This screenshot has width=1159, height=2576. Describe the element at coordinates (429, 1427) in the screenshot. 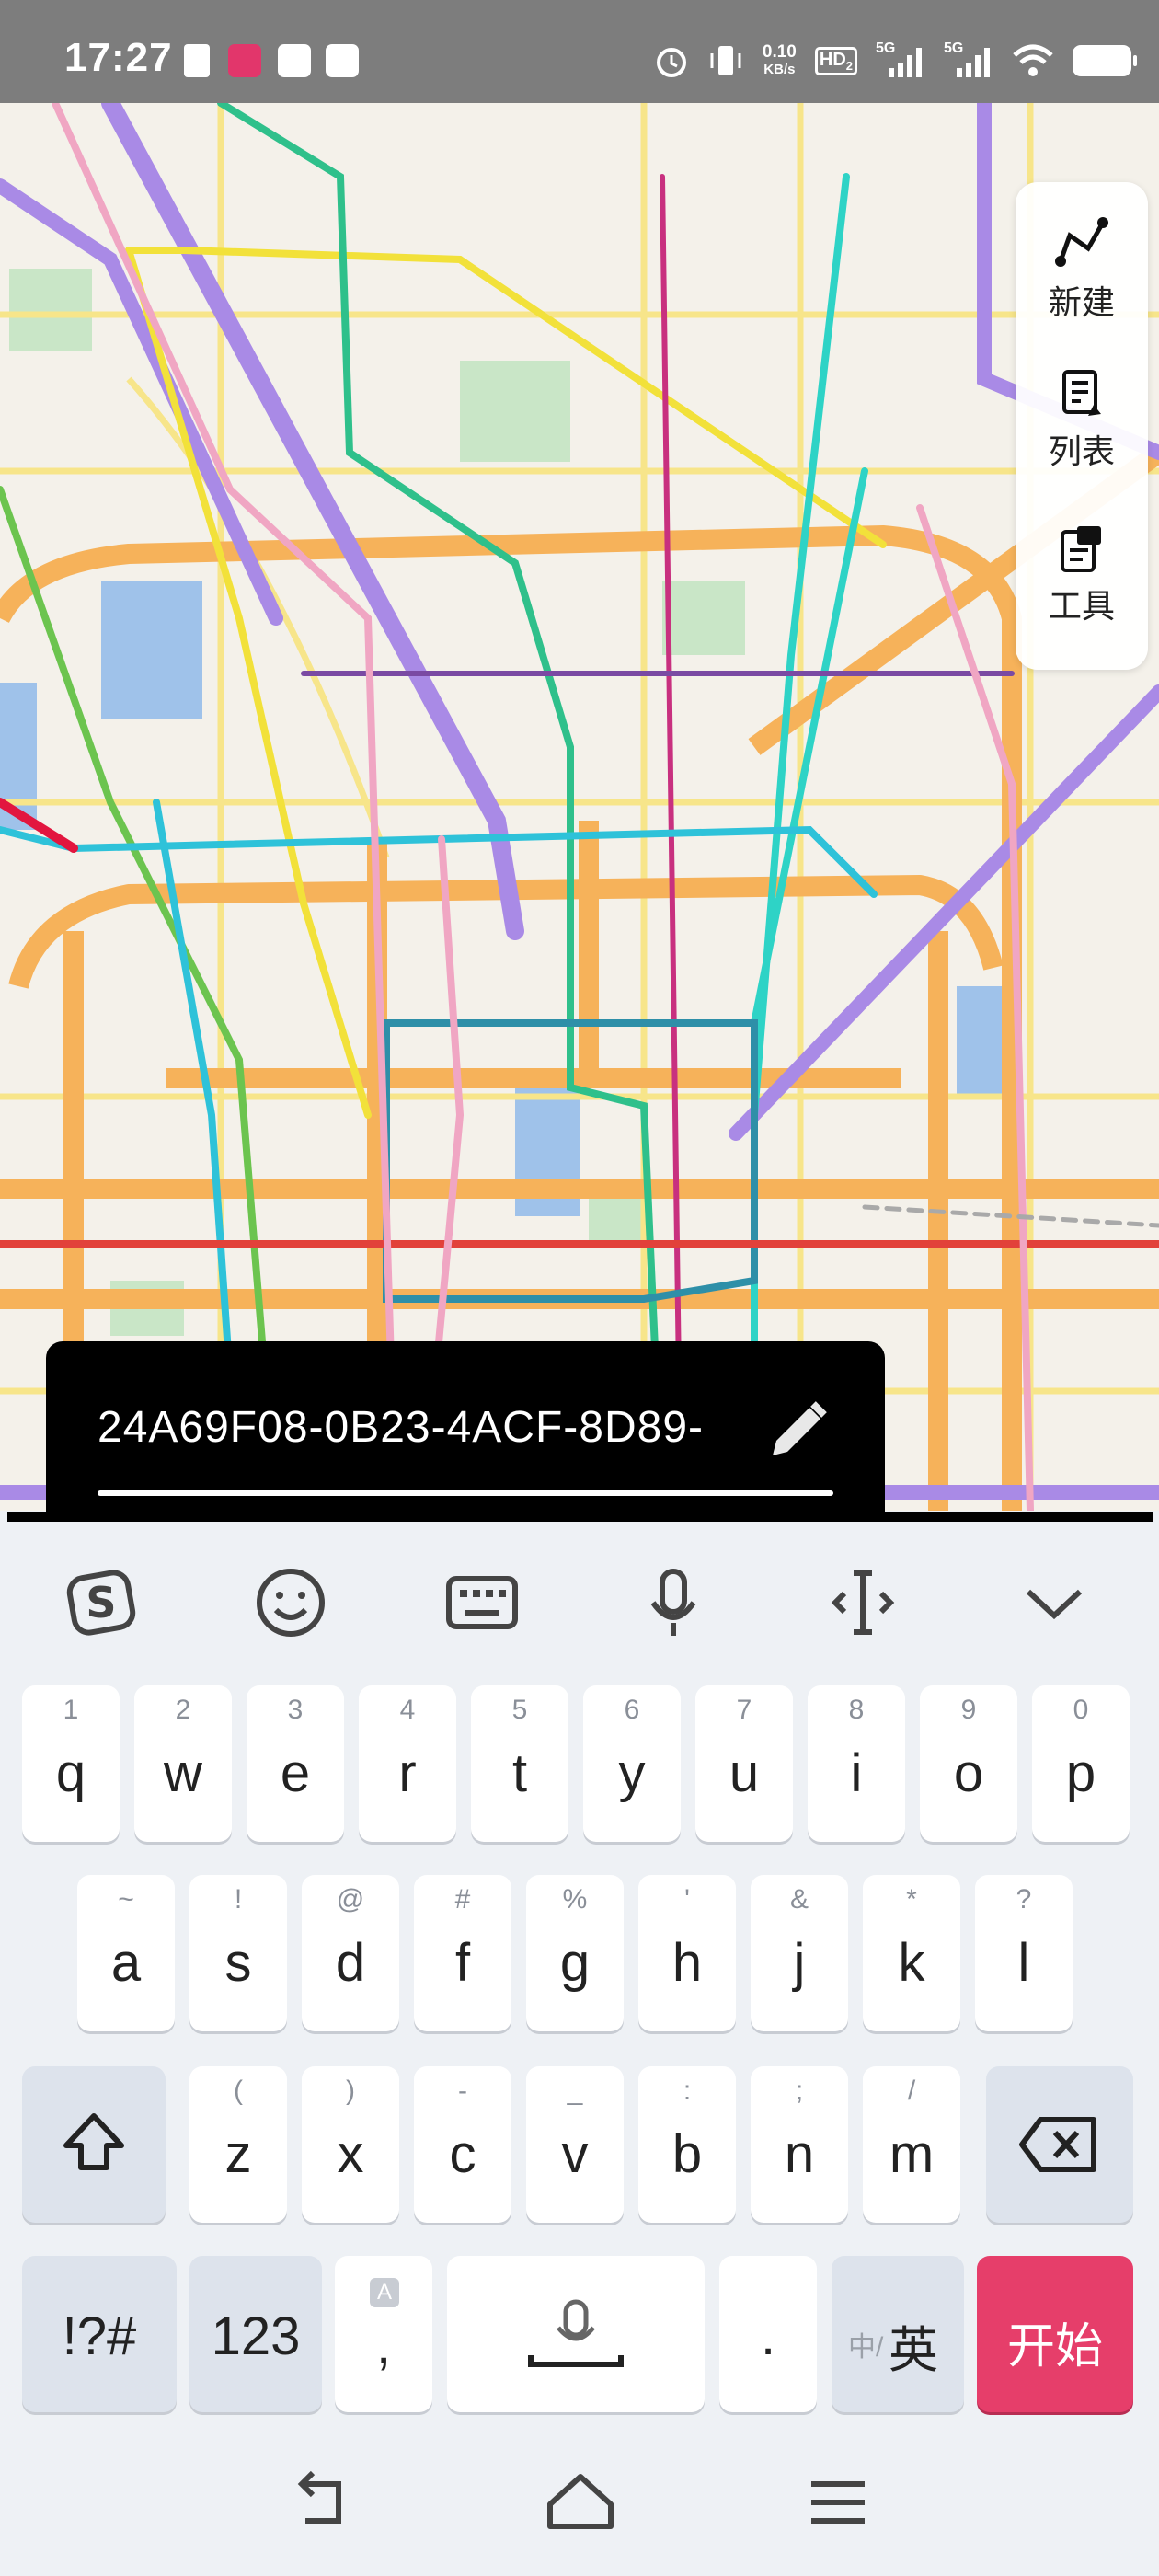

I see `route-id-input: 24A69F08-0B23-4ACF-8D89-` at that location.